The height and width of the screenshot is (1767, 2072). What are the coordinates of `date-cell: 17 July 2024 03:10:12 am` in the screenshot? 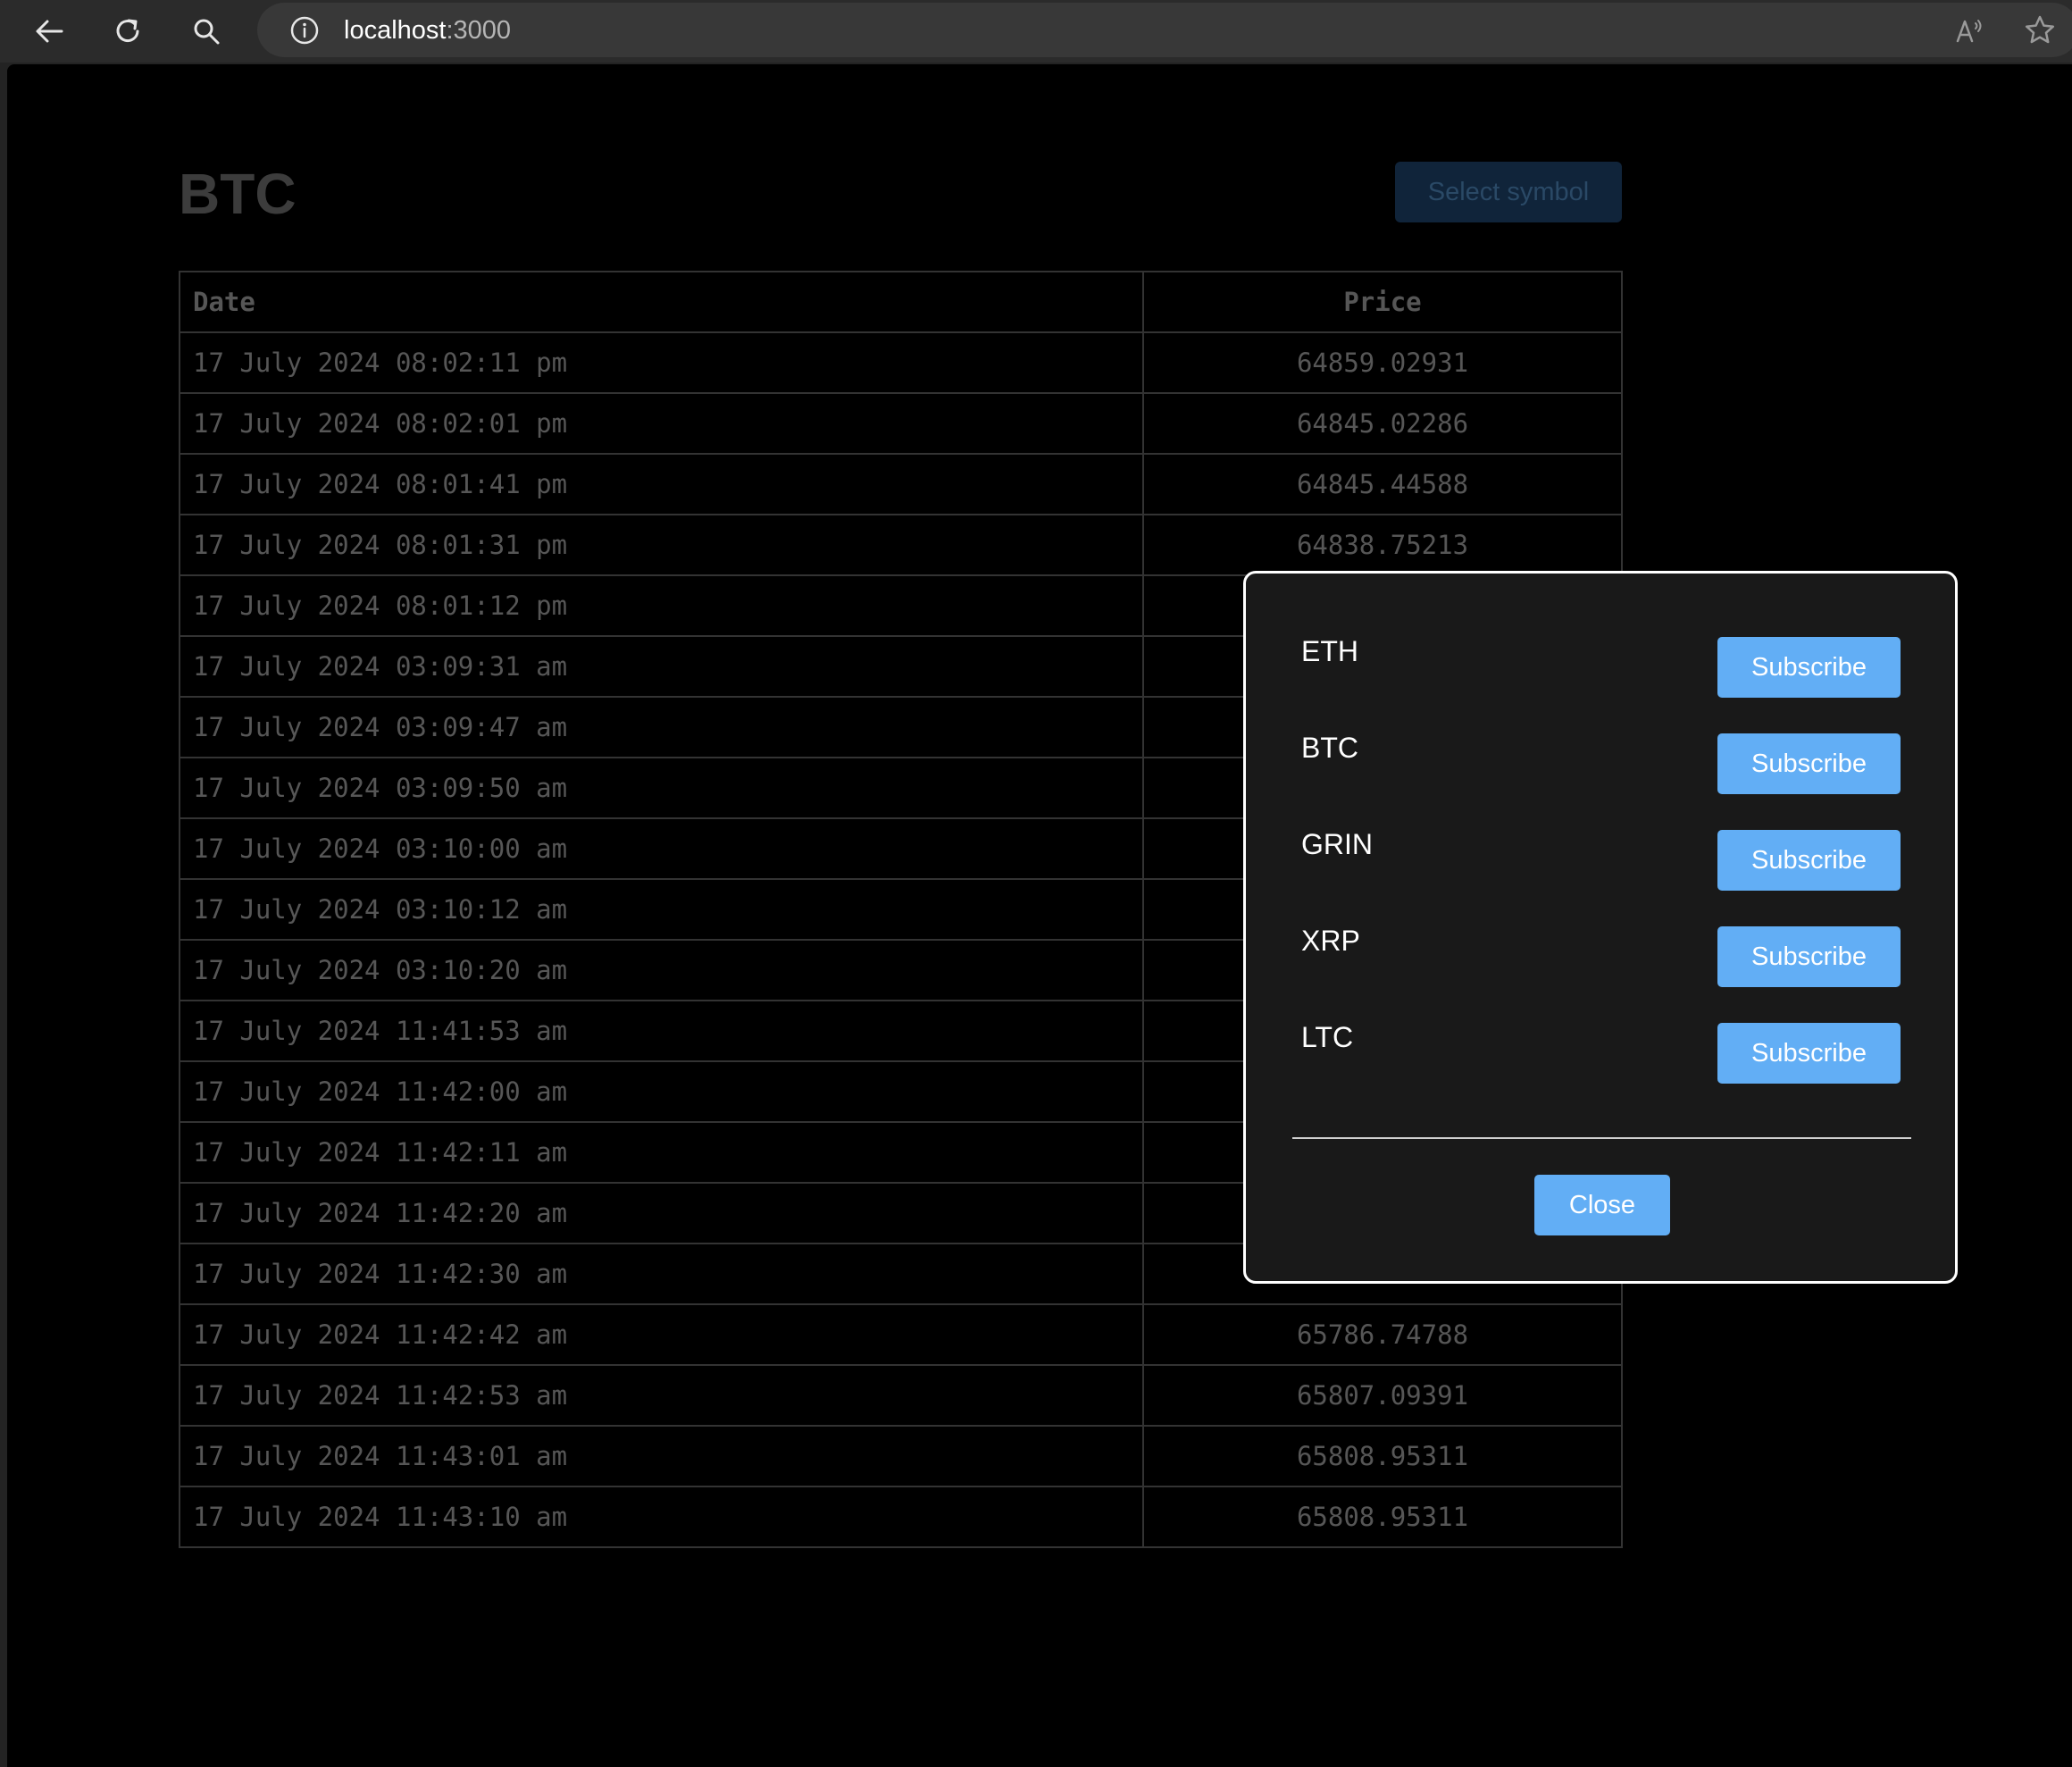 It's located at (661, 909).